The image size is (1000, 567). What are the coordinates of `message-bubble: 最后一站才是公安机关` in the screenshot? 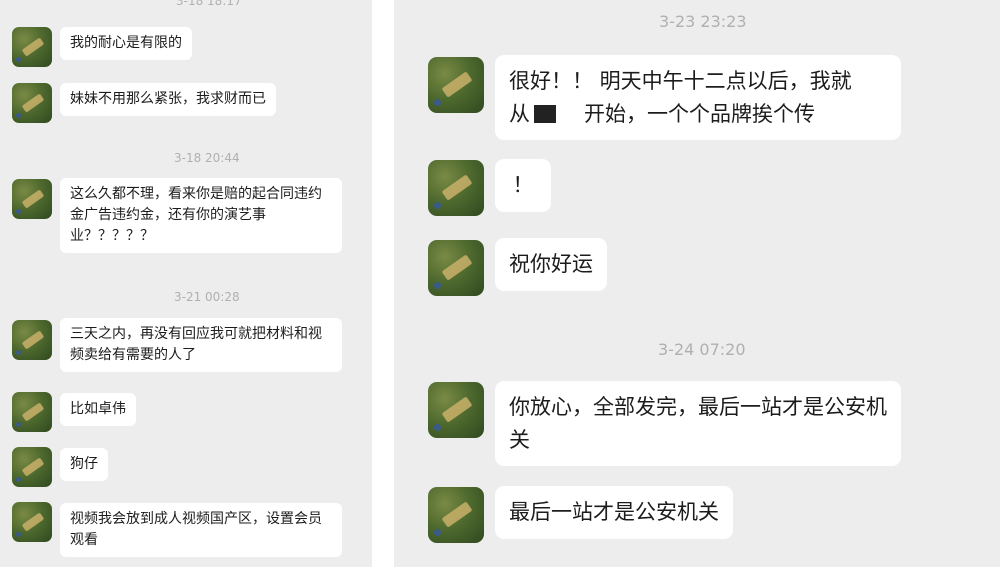 It's located at (614, 512).